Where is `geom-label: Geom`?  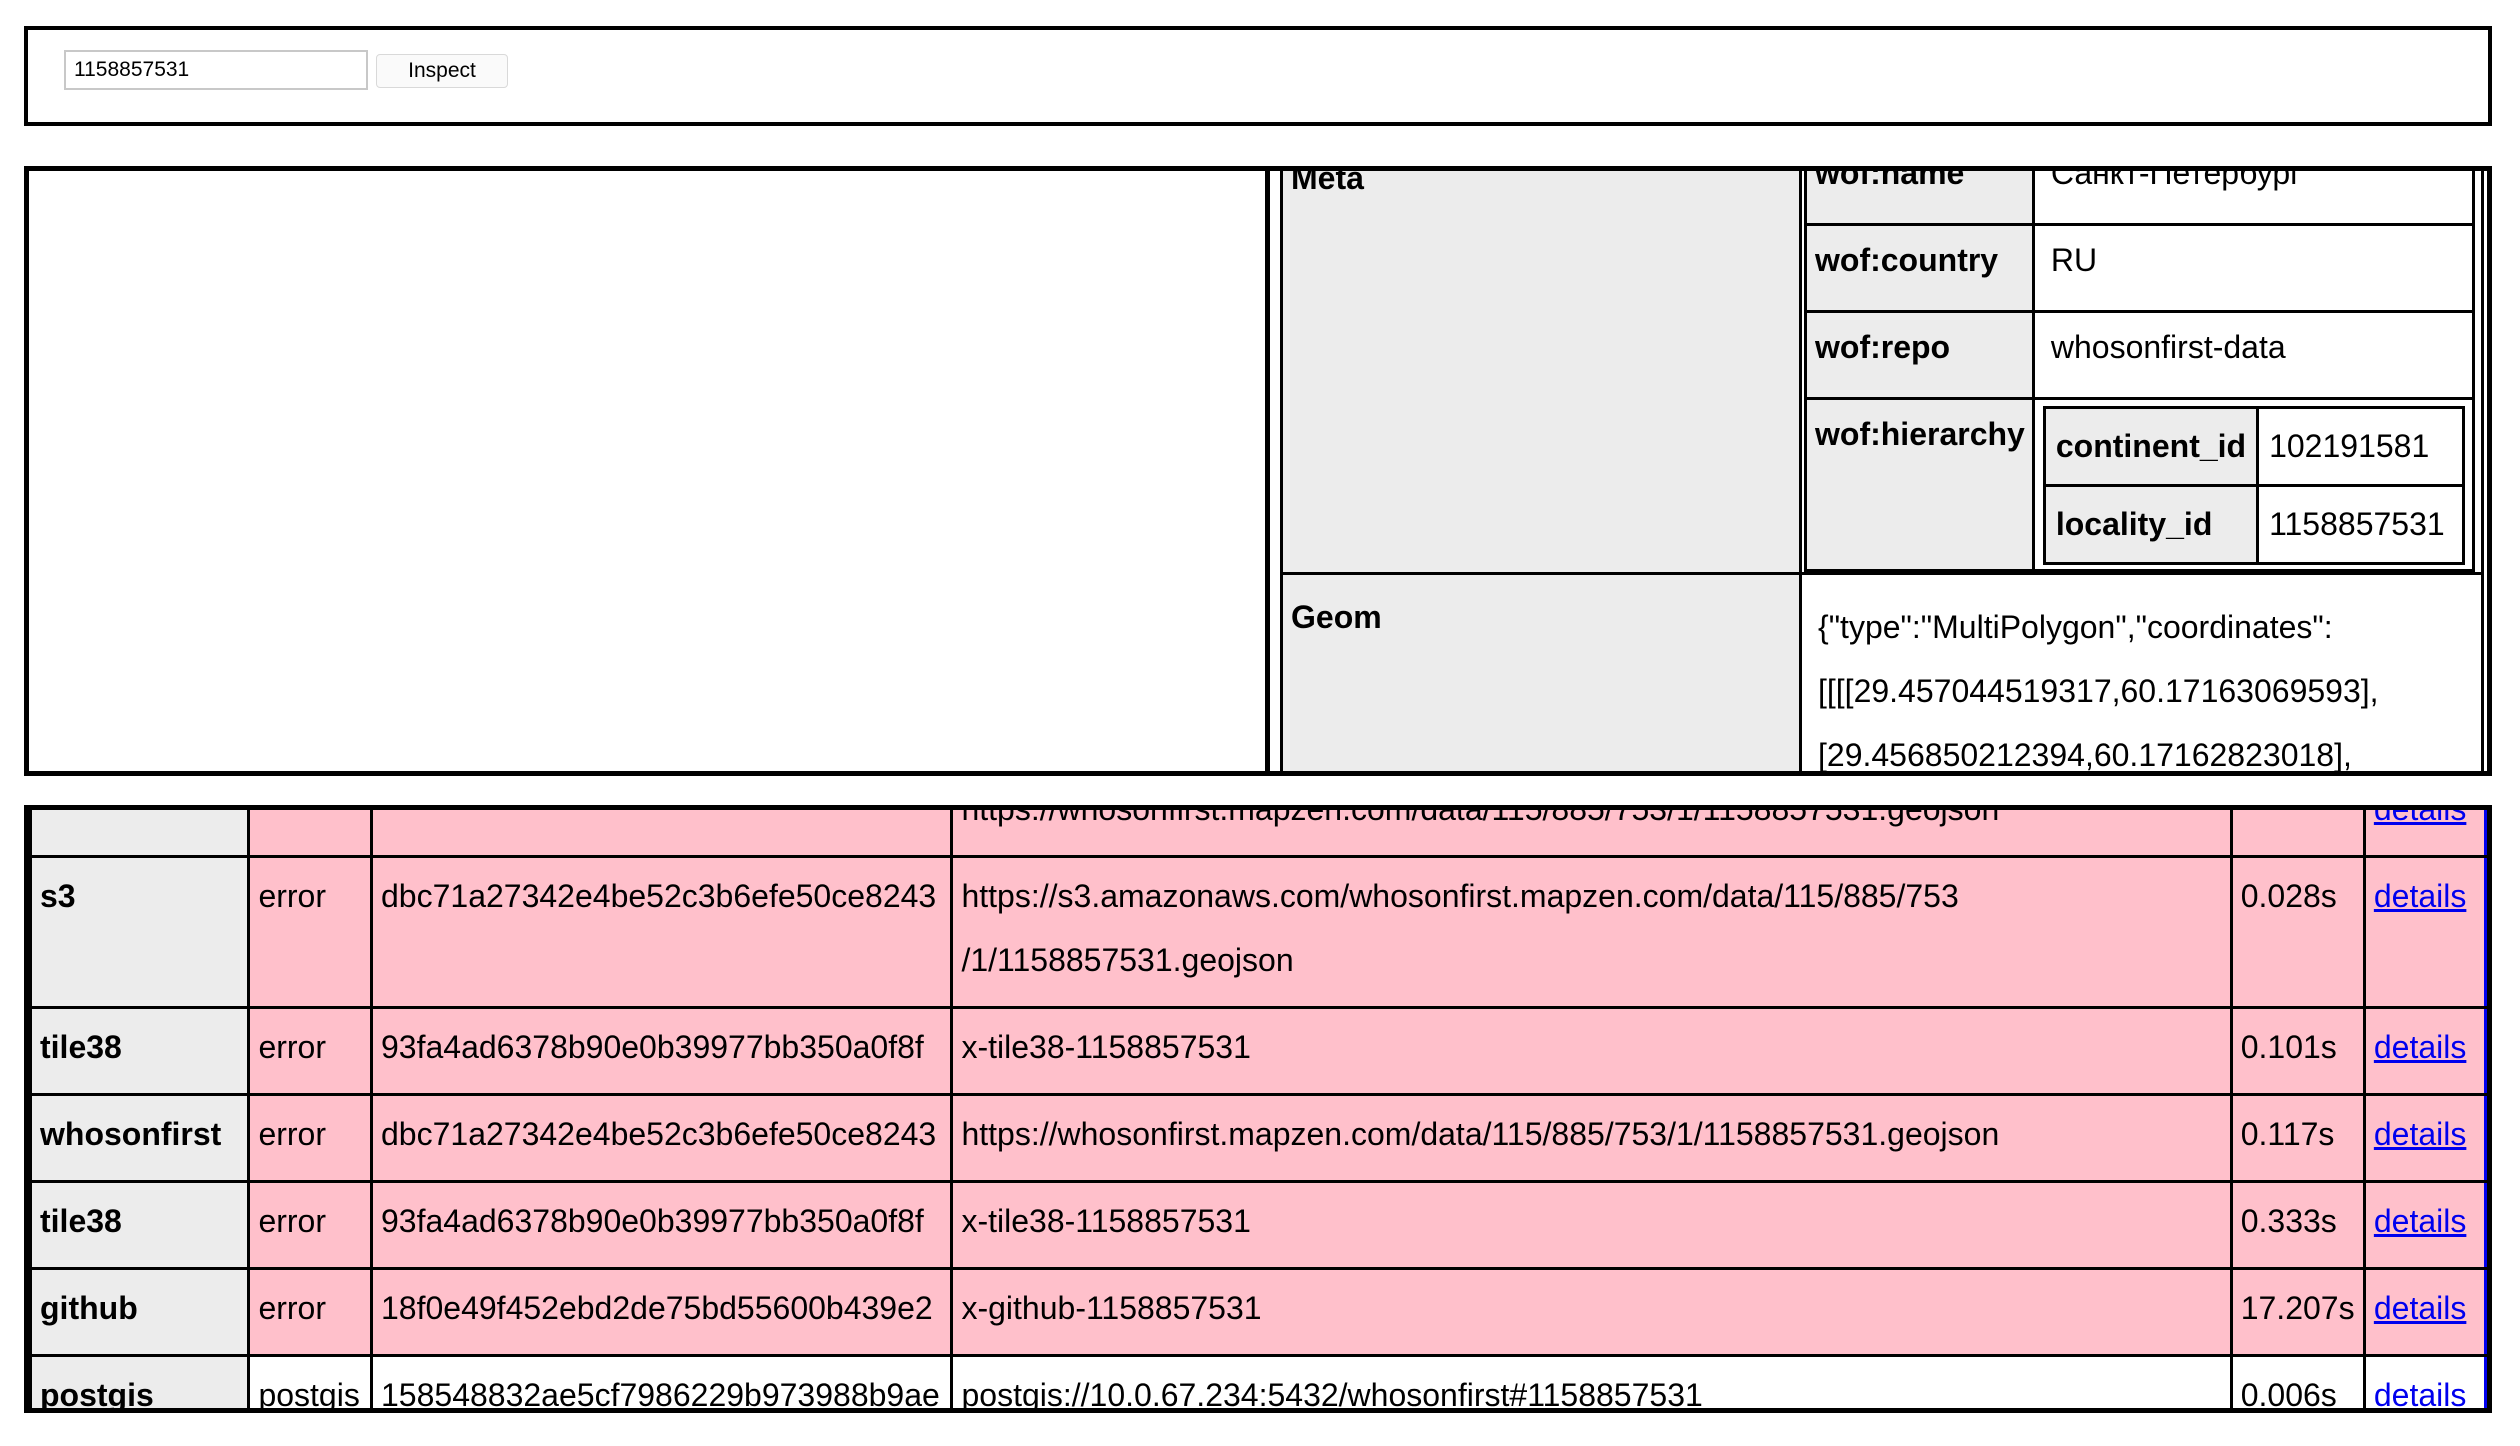
geom-label: Geom is located at coordinates (1541, 671).